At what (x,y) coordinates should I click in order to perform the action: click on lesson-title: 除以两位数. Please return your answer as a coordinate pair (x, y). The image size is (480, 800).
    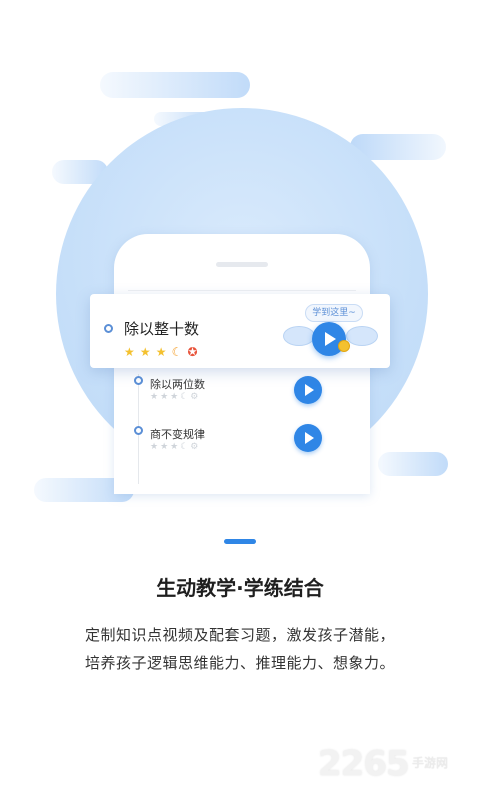
    Looking at the image, I should click on (177, 384).